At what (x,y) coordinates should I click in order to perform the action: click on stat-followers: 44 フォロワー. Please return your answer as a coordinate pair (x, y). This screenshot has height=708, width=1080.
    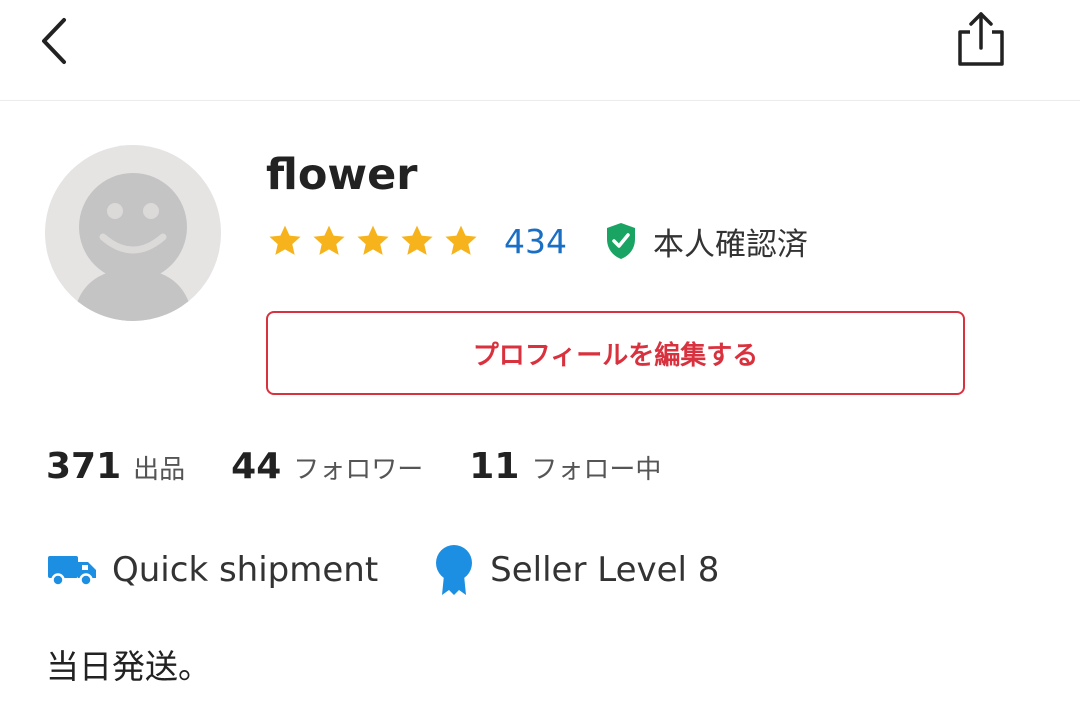
    Looking at the image, I should click on (327, 466).